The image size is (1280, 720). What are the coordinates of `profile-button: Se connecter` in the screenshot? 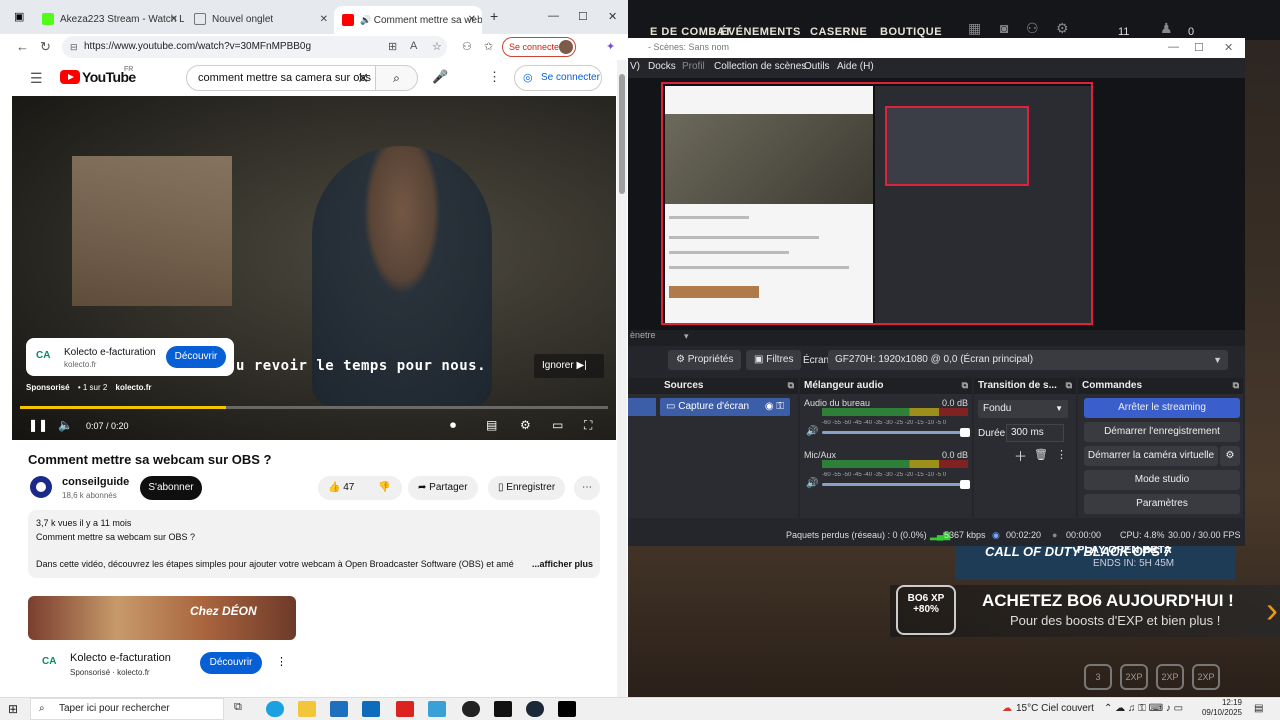 It's located at (539, 47).